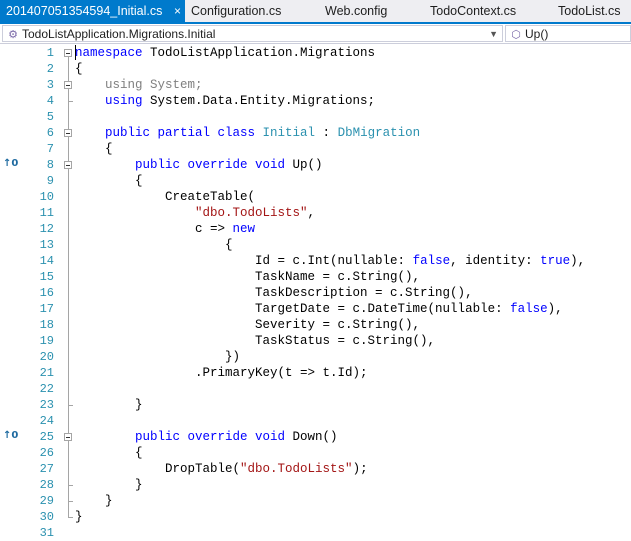 Image resolution: width=631 pixels, height=541 pixels. I want to click on code-text: using System;, so click(139, 85).